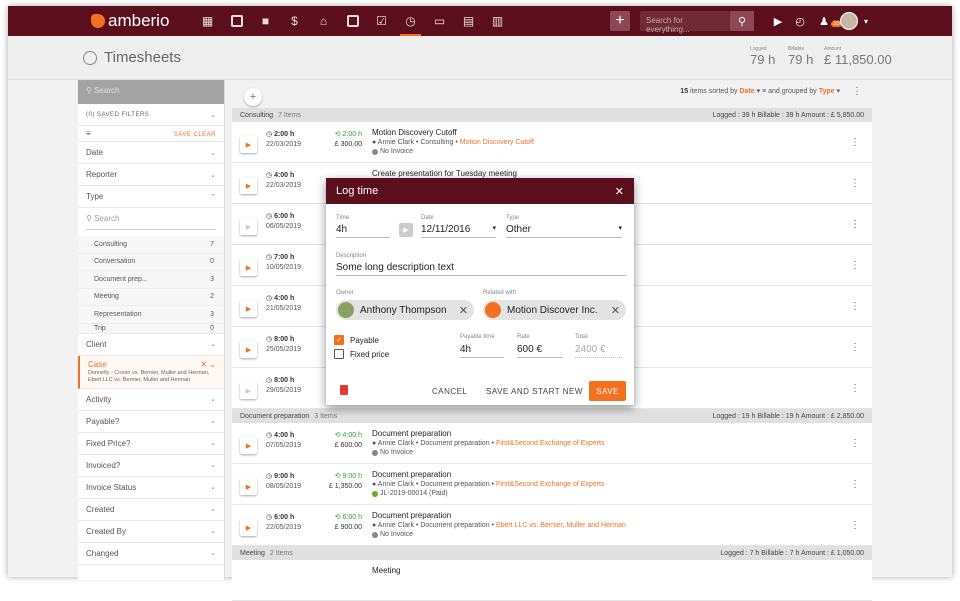 The image size is (960, 601). Describe the element at coordinates (607, 391) in the screenshot. I see `save-button: SAVE` at that location.